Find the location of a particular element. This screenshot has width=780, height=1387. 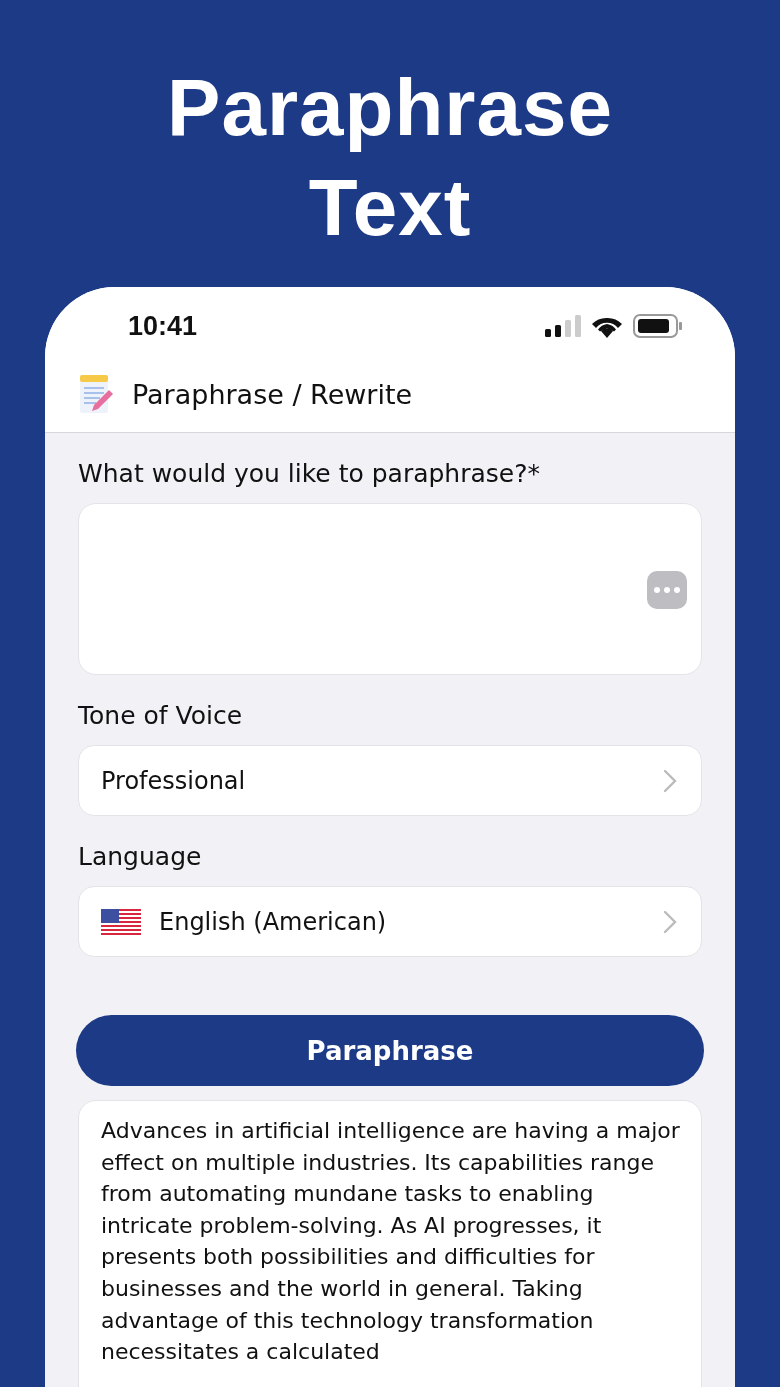

field-label: Tone of Voice is located at coordinates (161, 716).